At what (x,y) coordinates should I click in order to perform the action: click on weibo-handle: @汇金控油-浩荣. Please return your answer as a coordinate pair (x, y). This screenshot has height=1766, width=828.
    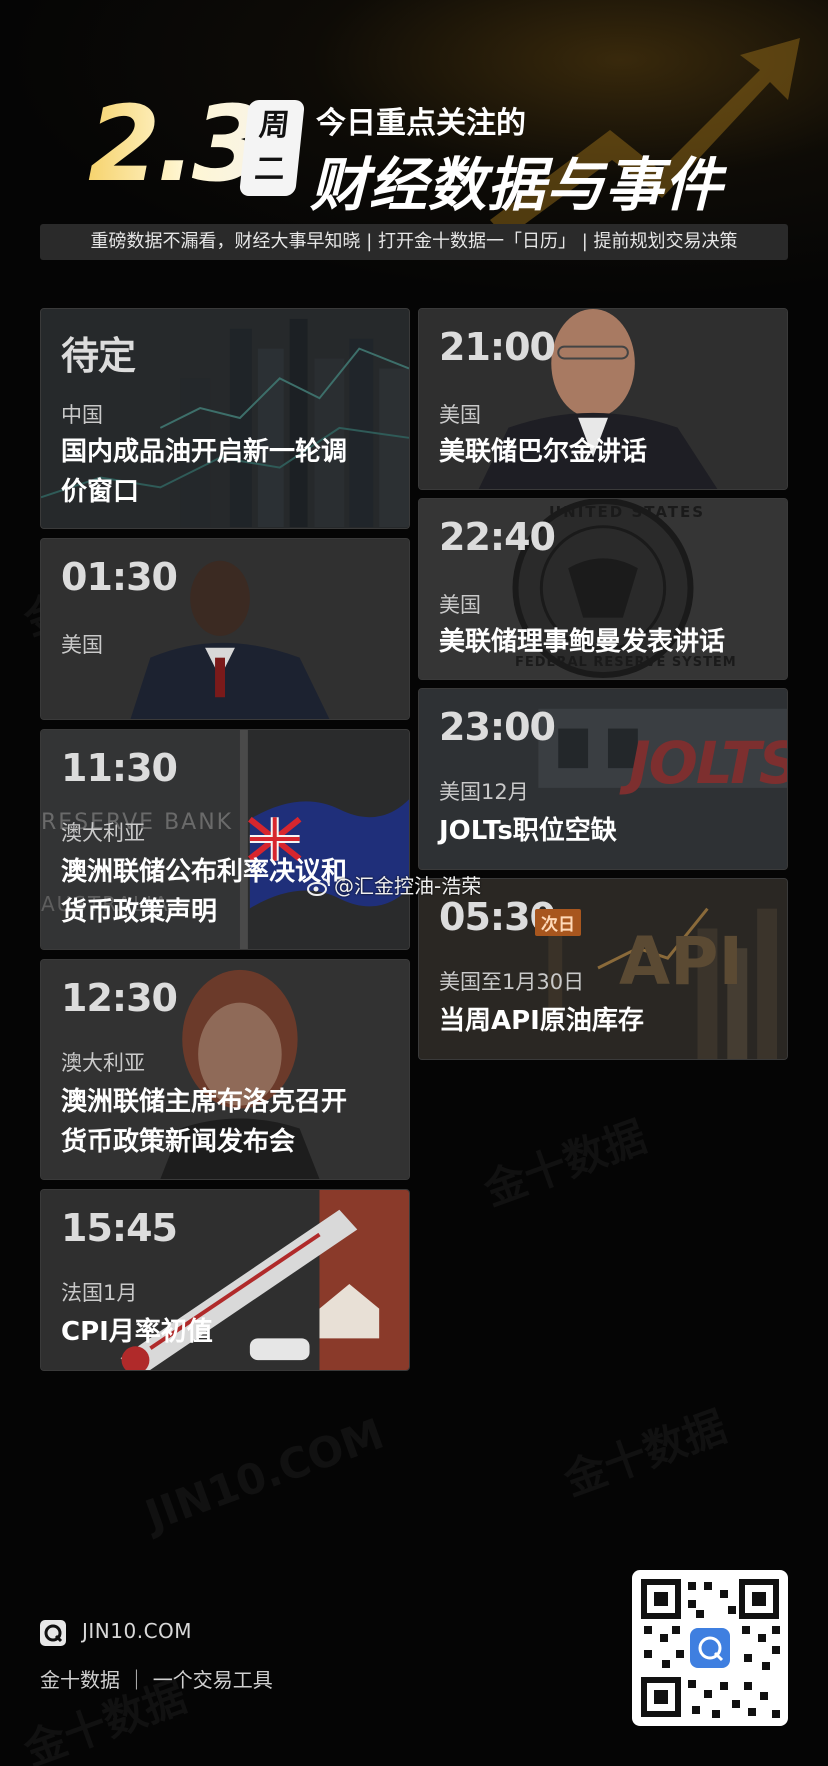
    Looking at the image, I should click on (408, 886).